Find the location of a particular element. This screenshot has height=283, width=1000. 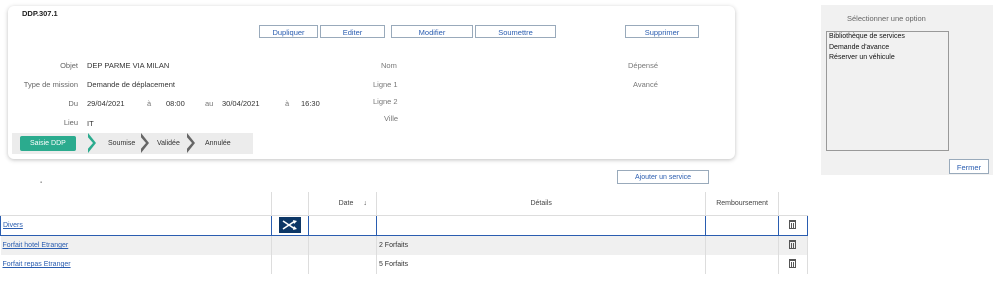

option-demande-avance: Demande d'avance is located at coordinates (887, 48).